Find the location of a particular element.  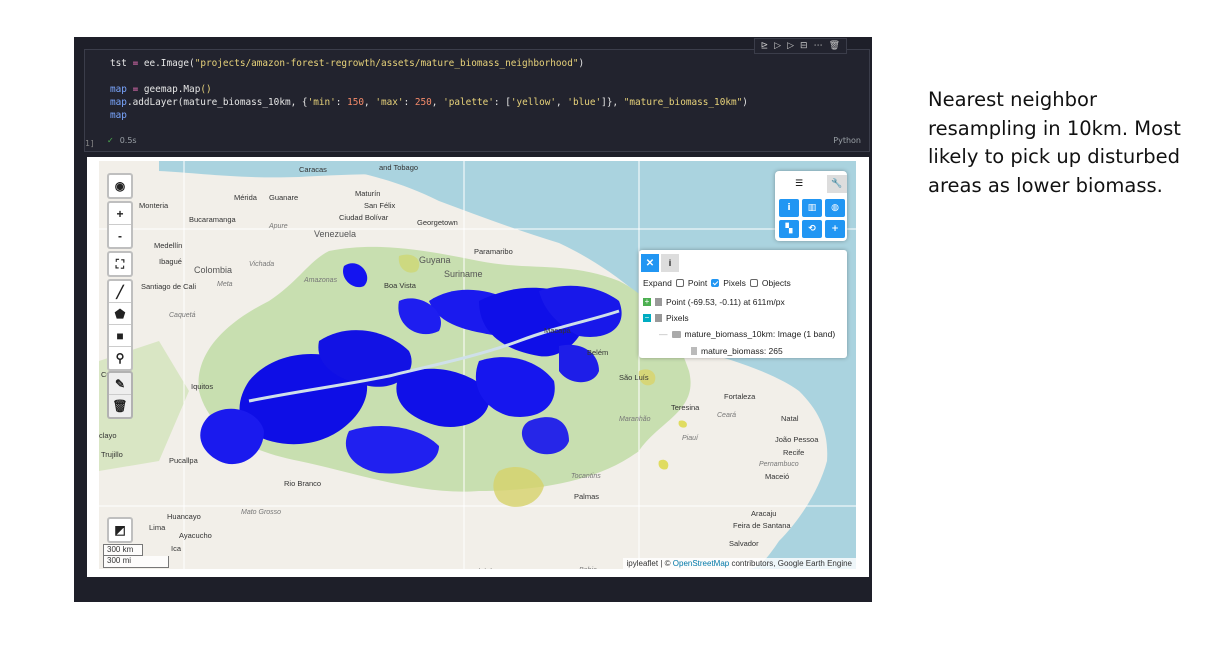

code-token: 250 is located at coordinates (423, 102).